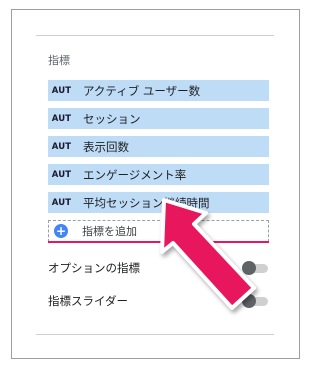 The width and height of the screenshot is (320, 371). What do you see at coordinates (208, 254) in the screenshot?
I see `pointer-arrow-icon` at bounding box center [208, 254].